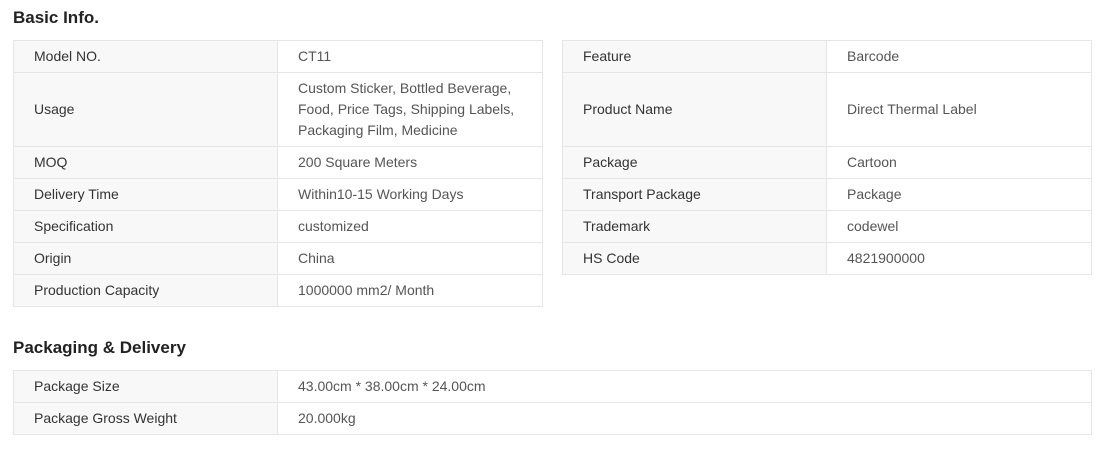 Image resolution: width=1108 pixels, height=456 pixels. What do you see at coordinates (959, 194) in the screenshot?
I see `spec-value-transport-package: Package` at bounding box center [959, 194].